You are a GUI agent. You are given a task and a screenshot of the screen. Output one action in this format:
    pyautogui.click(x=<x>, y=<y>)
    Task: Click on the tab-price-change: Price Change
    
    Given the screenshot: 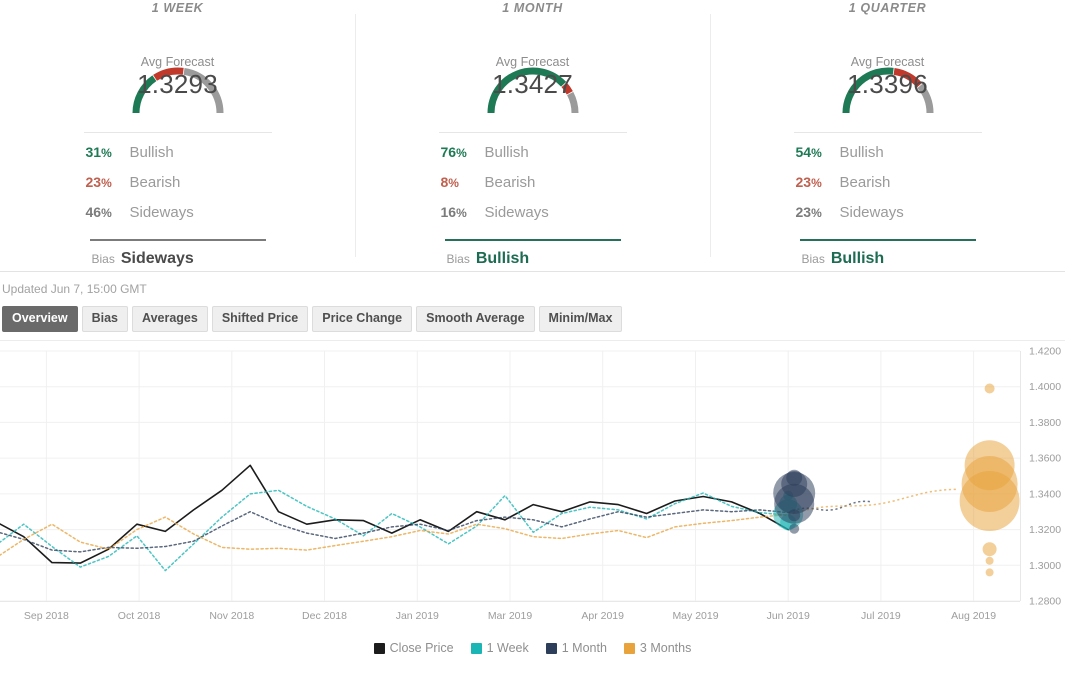 What is the action you would take?
    pyautogui.click(x=362, y=319)
    